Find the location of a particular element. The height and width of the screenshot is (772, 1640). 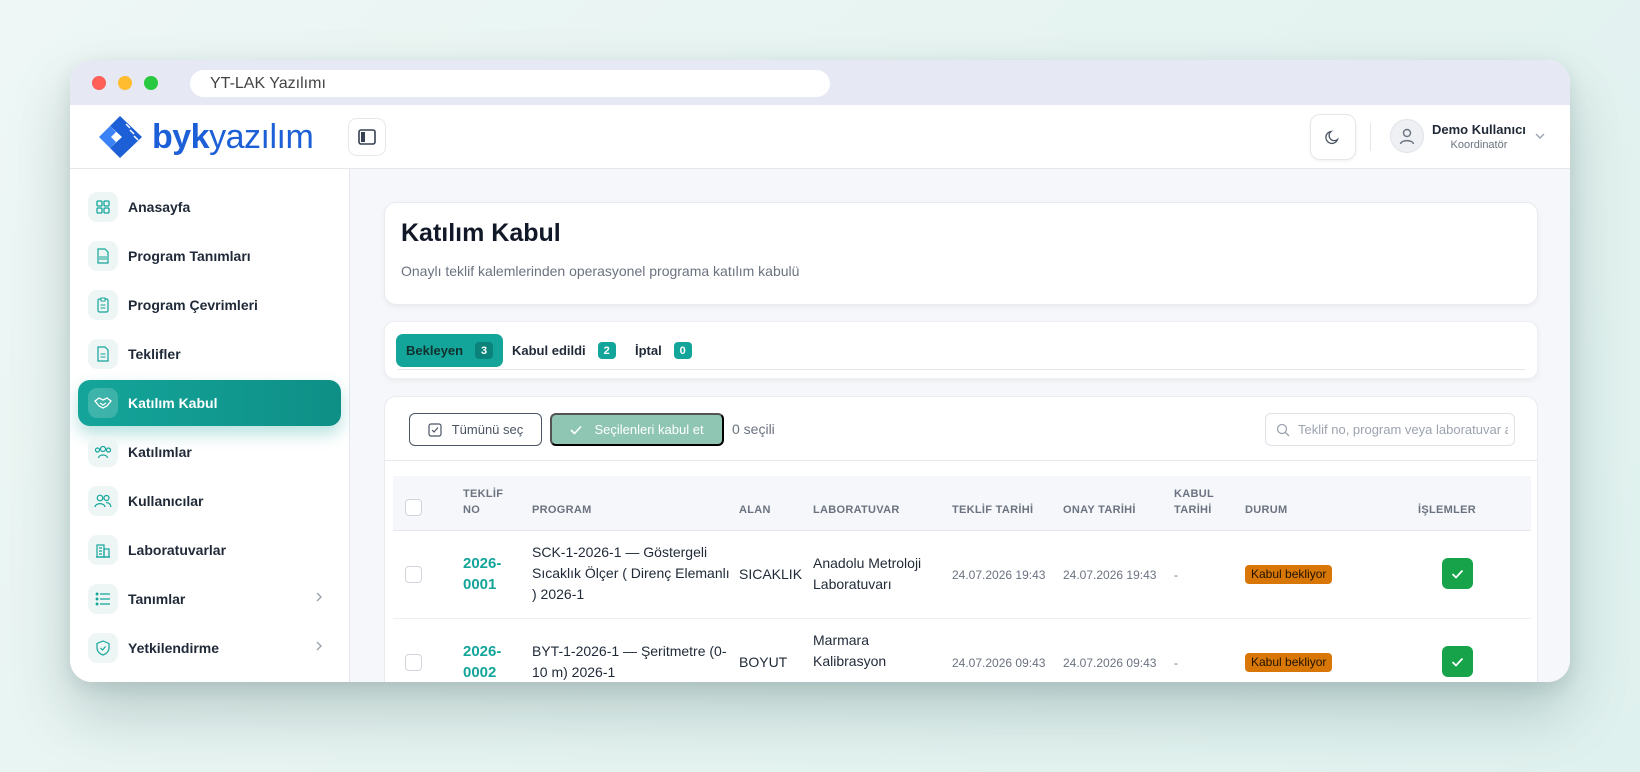

sidebar-item-laboratuvarlar: Laboratuvarlar is located at coordinates (209, 550).